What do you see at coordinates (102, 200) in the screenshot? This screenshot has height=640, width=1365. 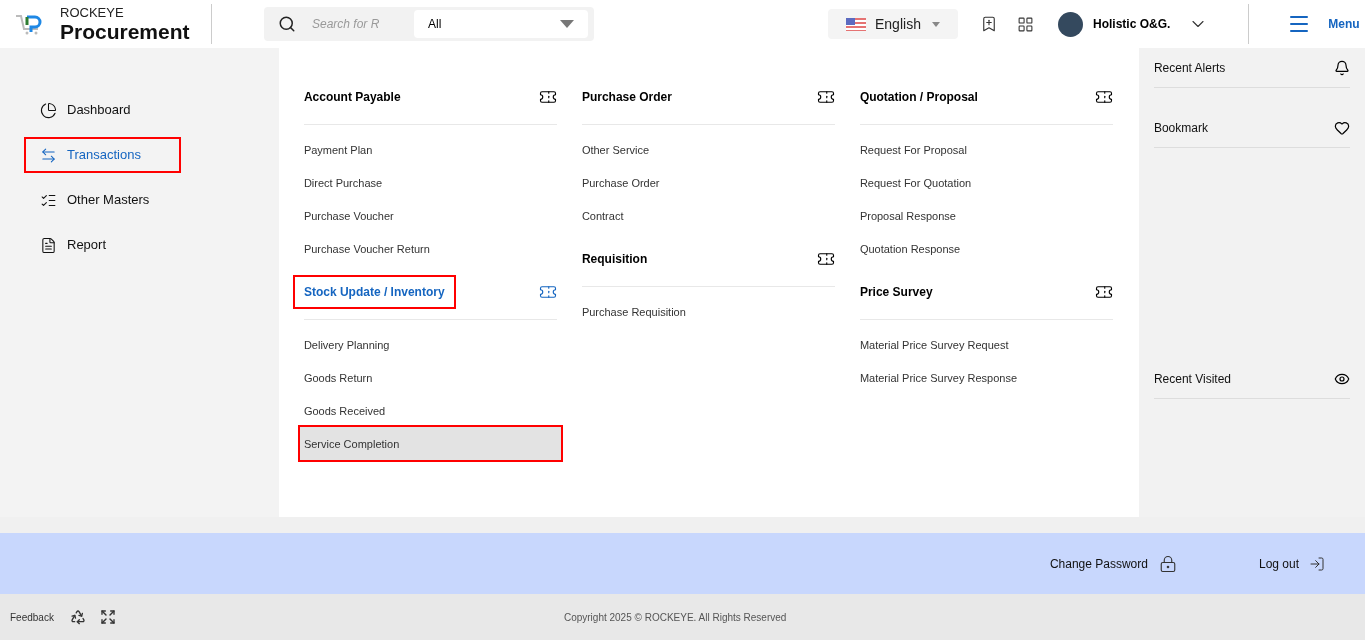 I see `sidebar-item: Other Masters` at bounding box center [102, 200].